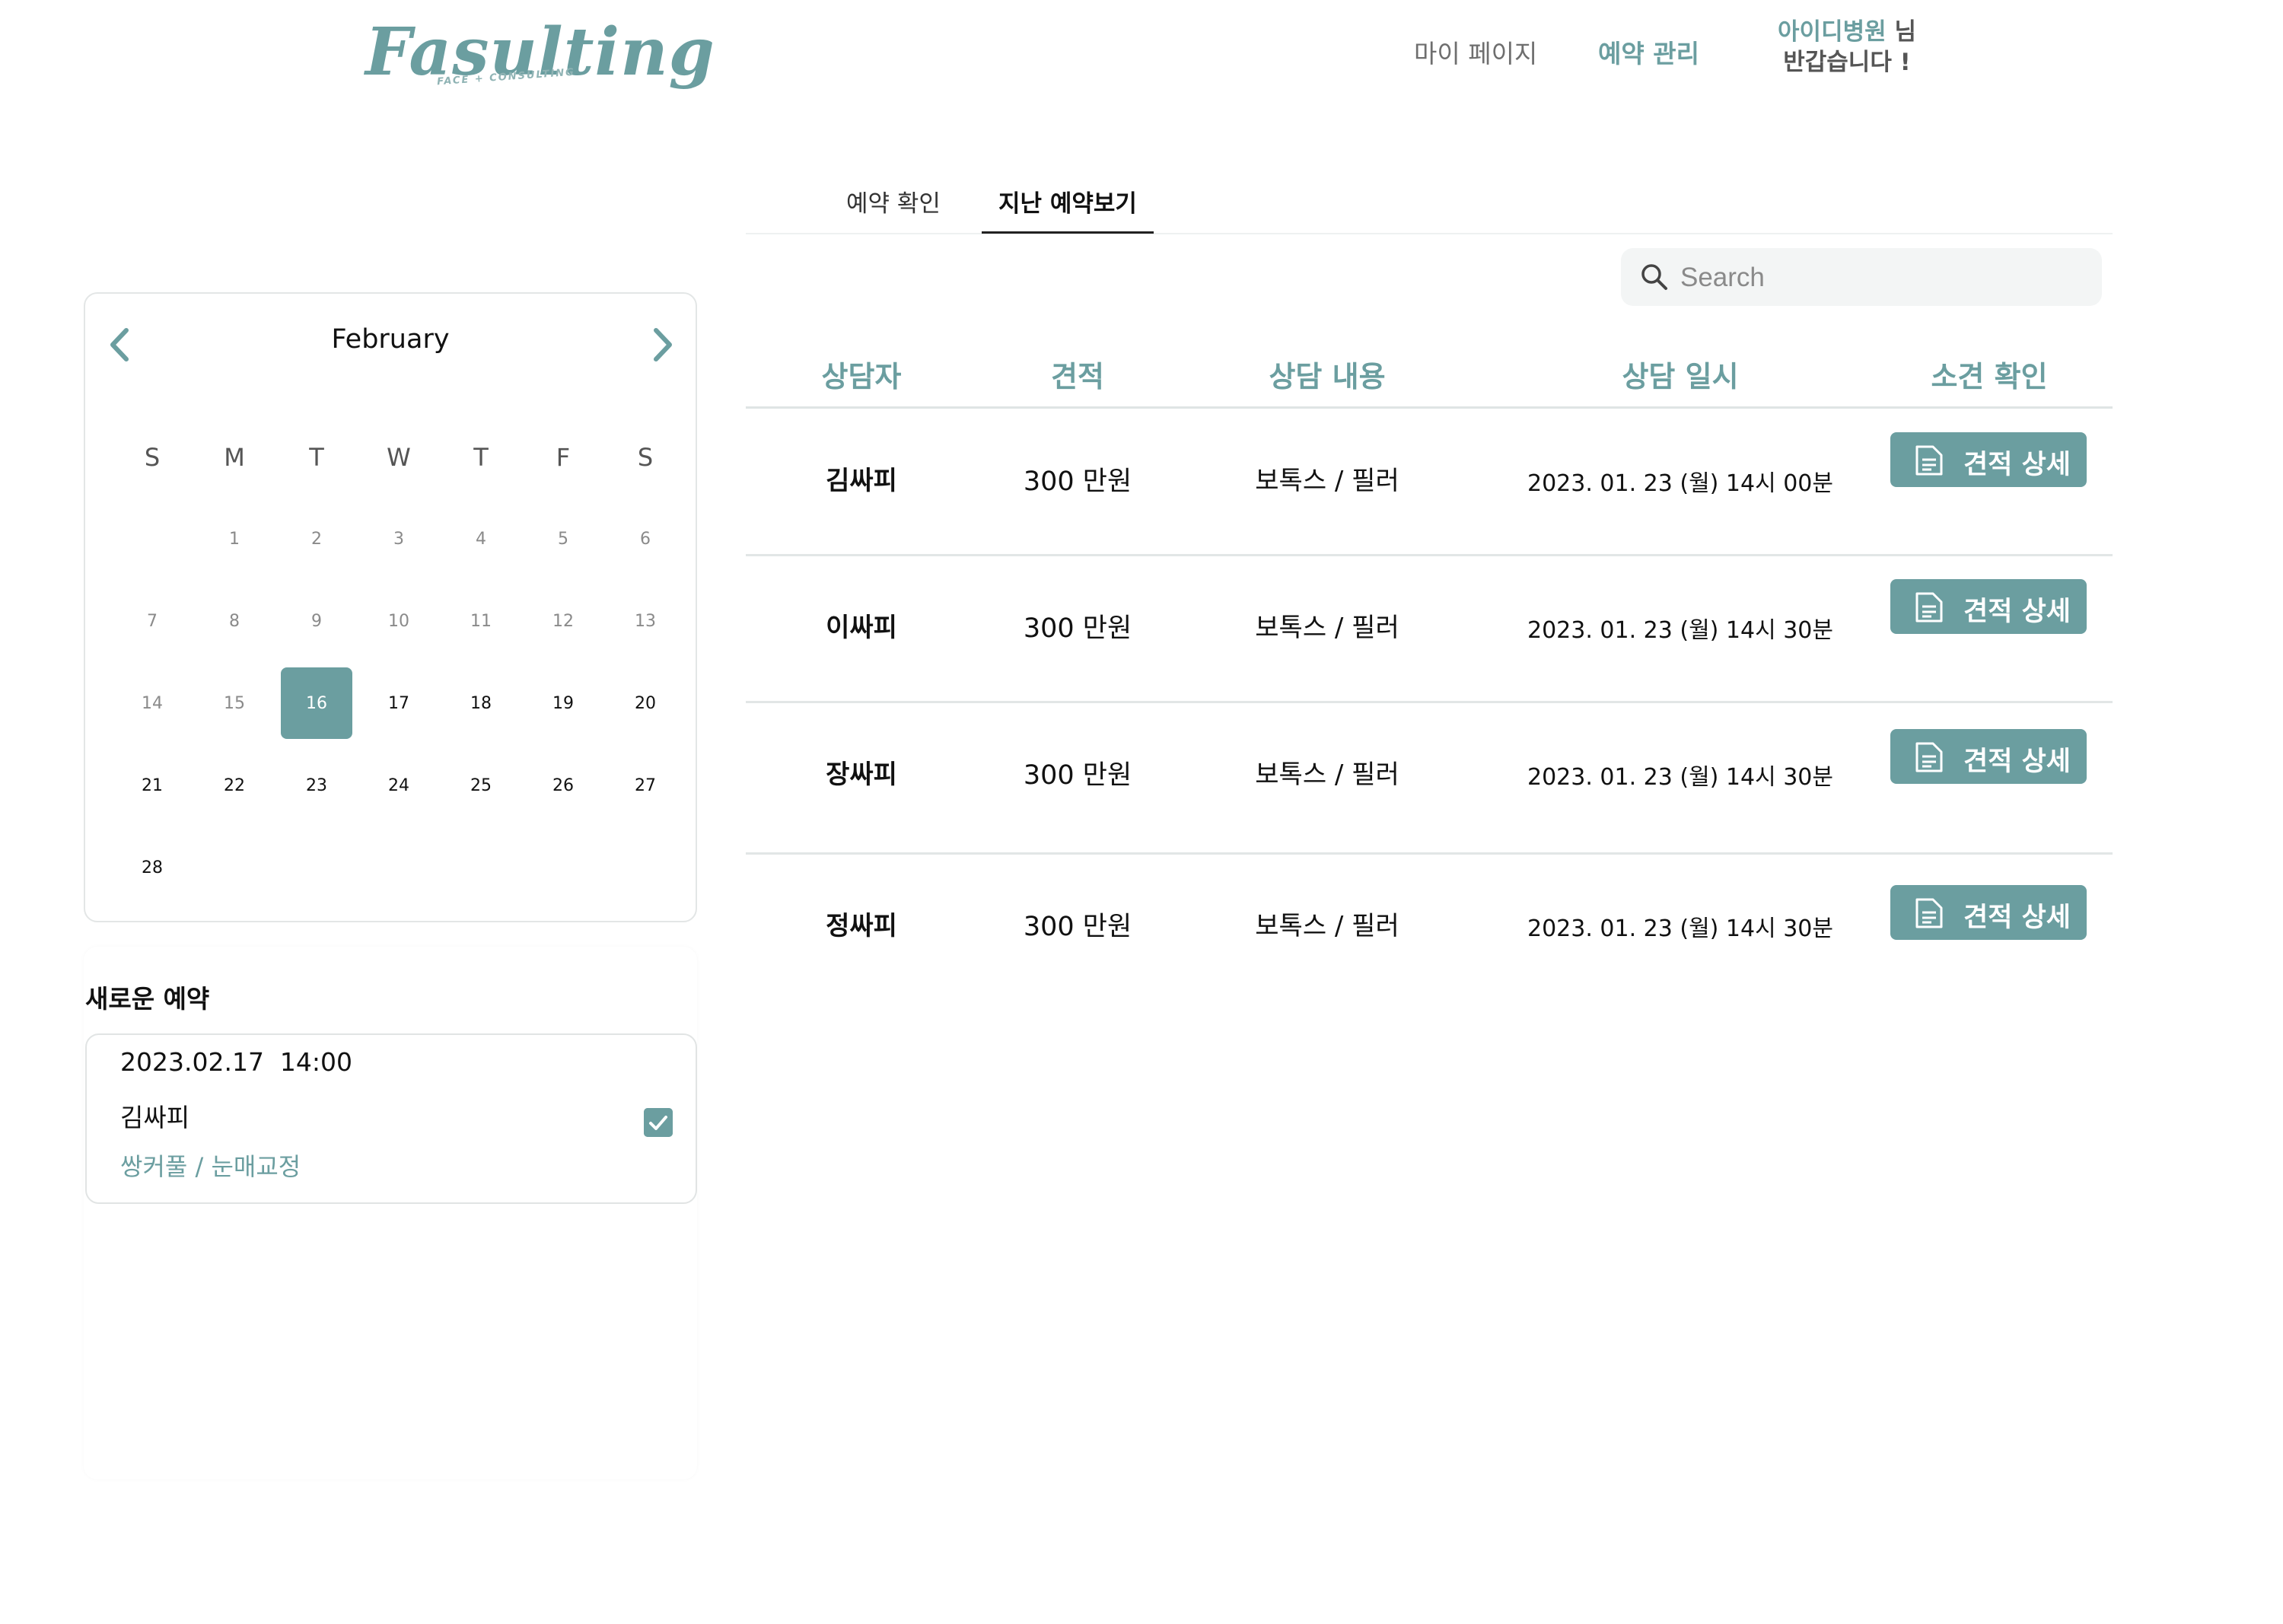 This screenshot has height=1624, width=2283. Describe the element at coordinates (316, 785) in the screenshot. I see `calendar-day: 23` at that location.